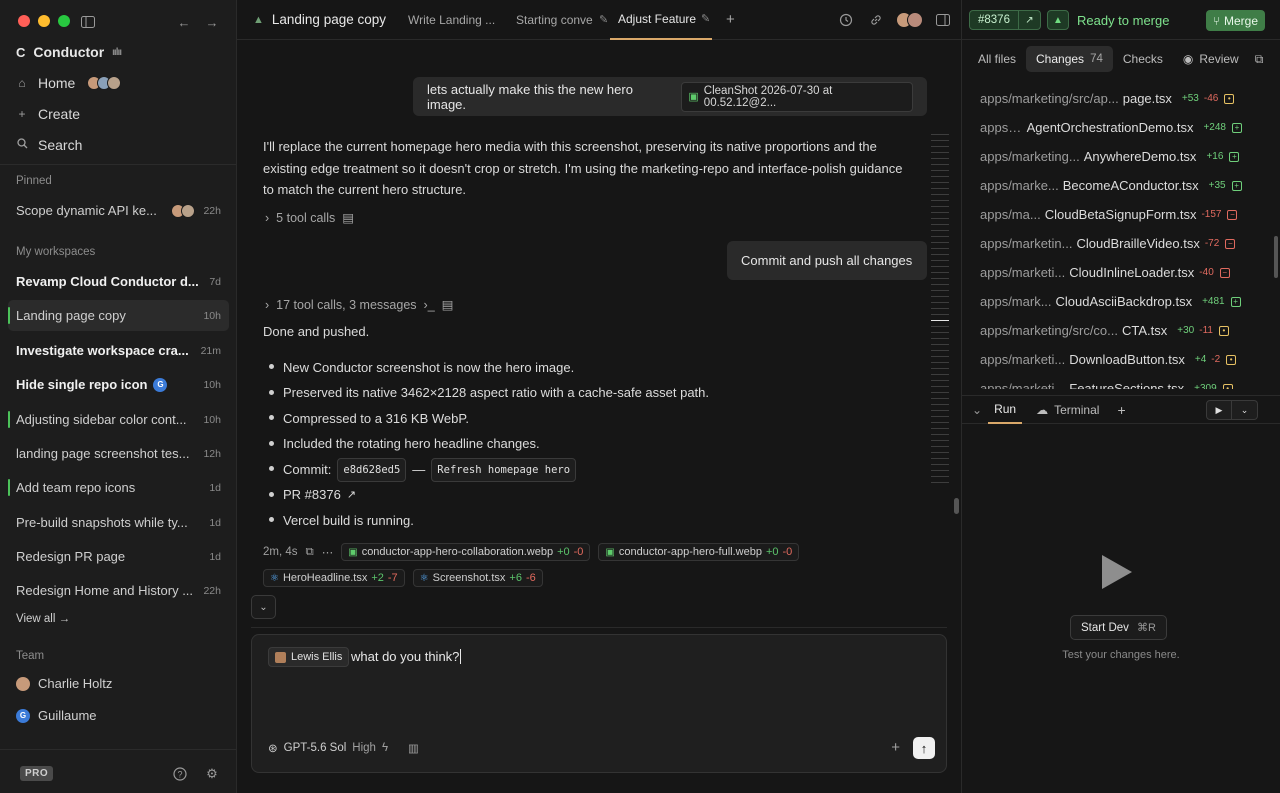  I want to click on workspace-item: Add team repo icons 1d, so click(118, 487).